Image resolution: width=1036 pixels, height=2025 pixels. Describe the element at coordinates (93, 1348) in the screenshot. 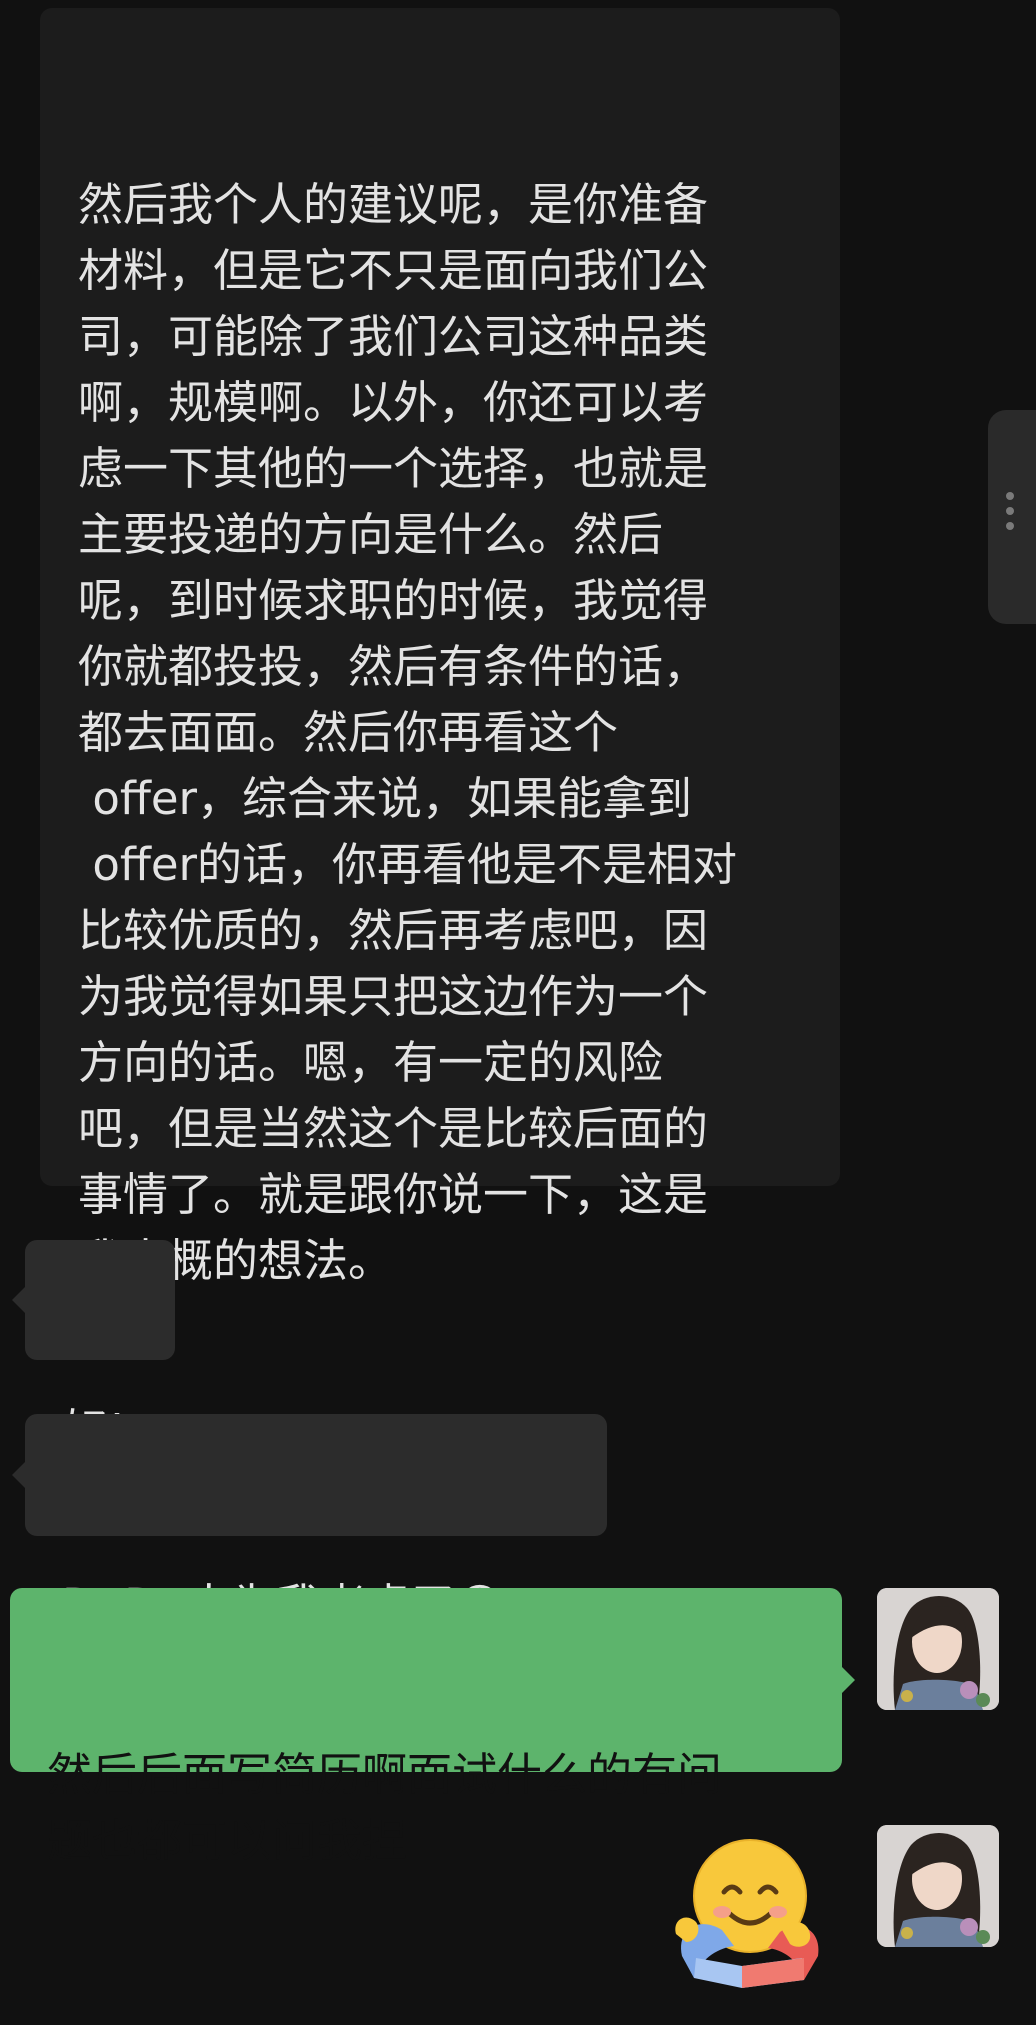

I see `incoming-message-ok: 好!` at that location.